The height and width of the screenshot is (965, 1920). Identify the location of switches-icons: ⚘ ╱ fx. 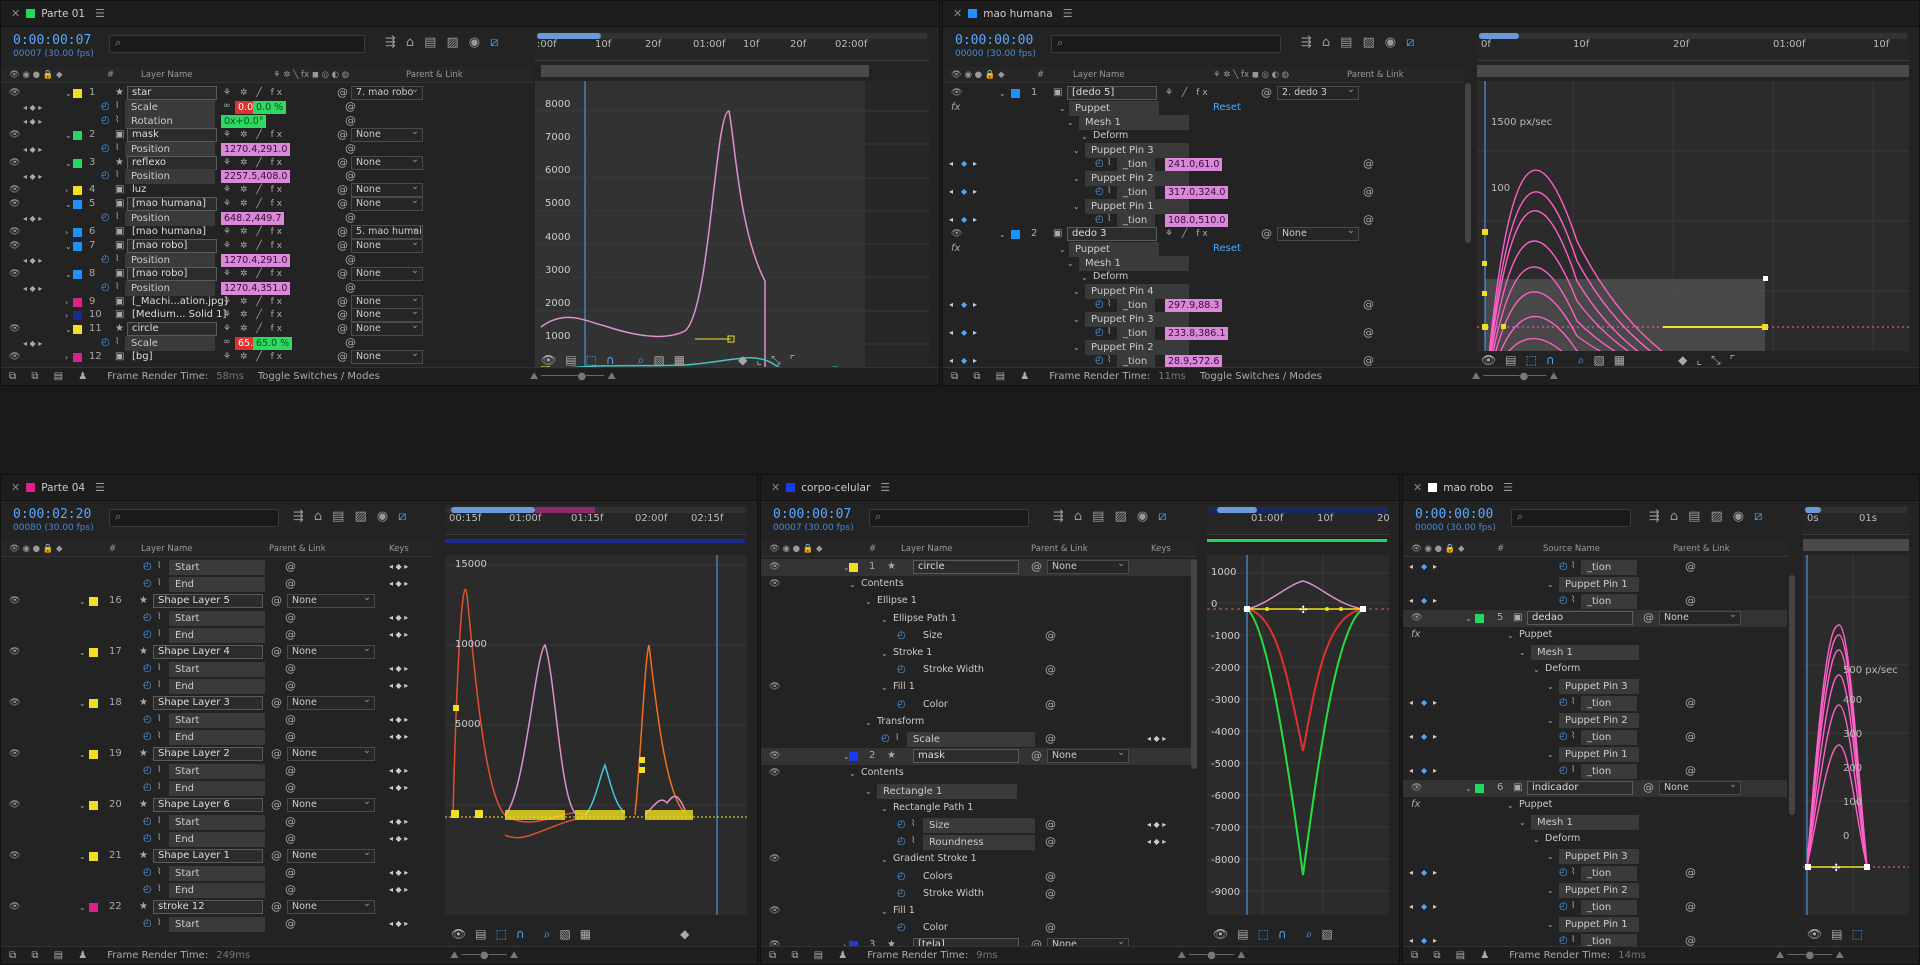
(1188, 93).